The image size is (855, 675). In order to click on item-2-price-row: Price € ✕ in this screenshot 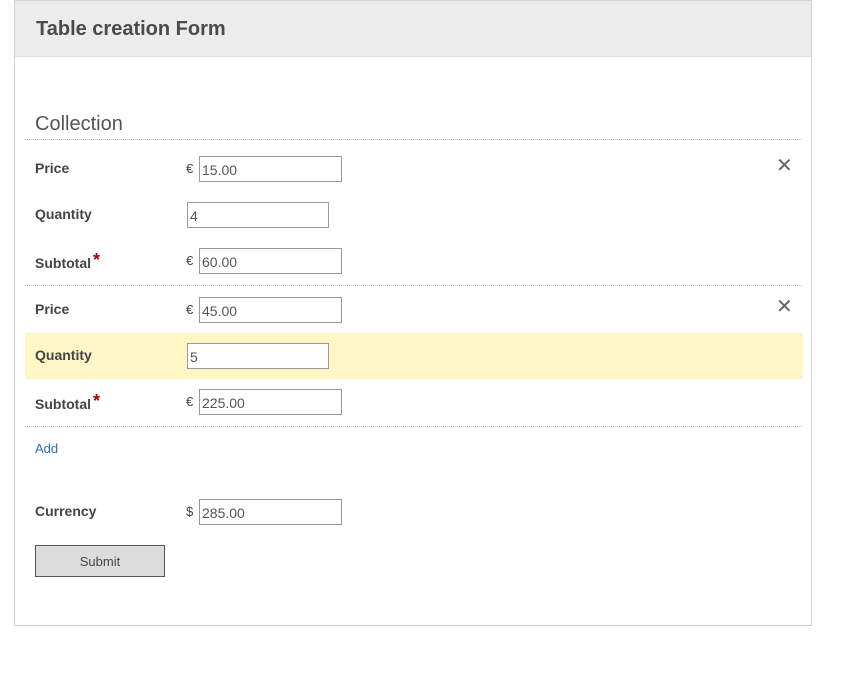, I will do `click(414, 310)`.